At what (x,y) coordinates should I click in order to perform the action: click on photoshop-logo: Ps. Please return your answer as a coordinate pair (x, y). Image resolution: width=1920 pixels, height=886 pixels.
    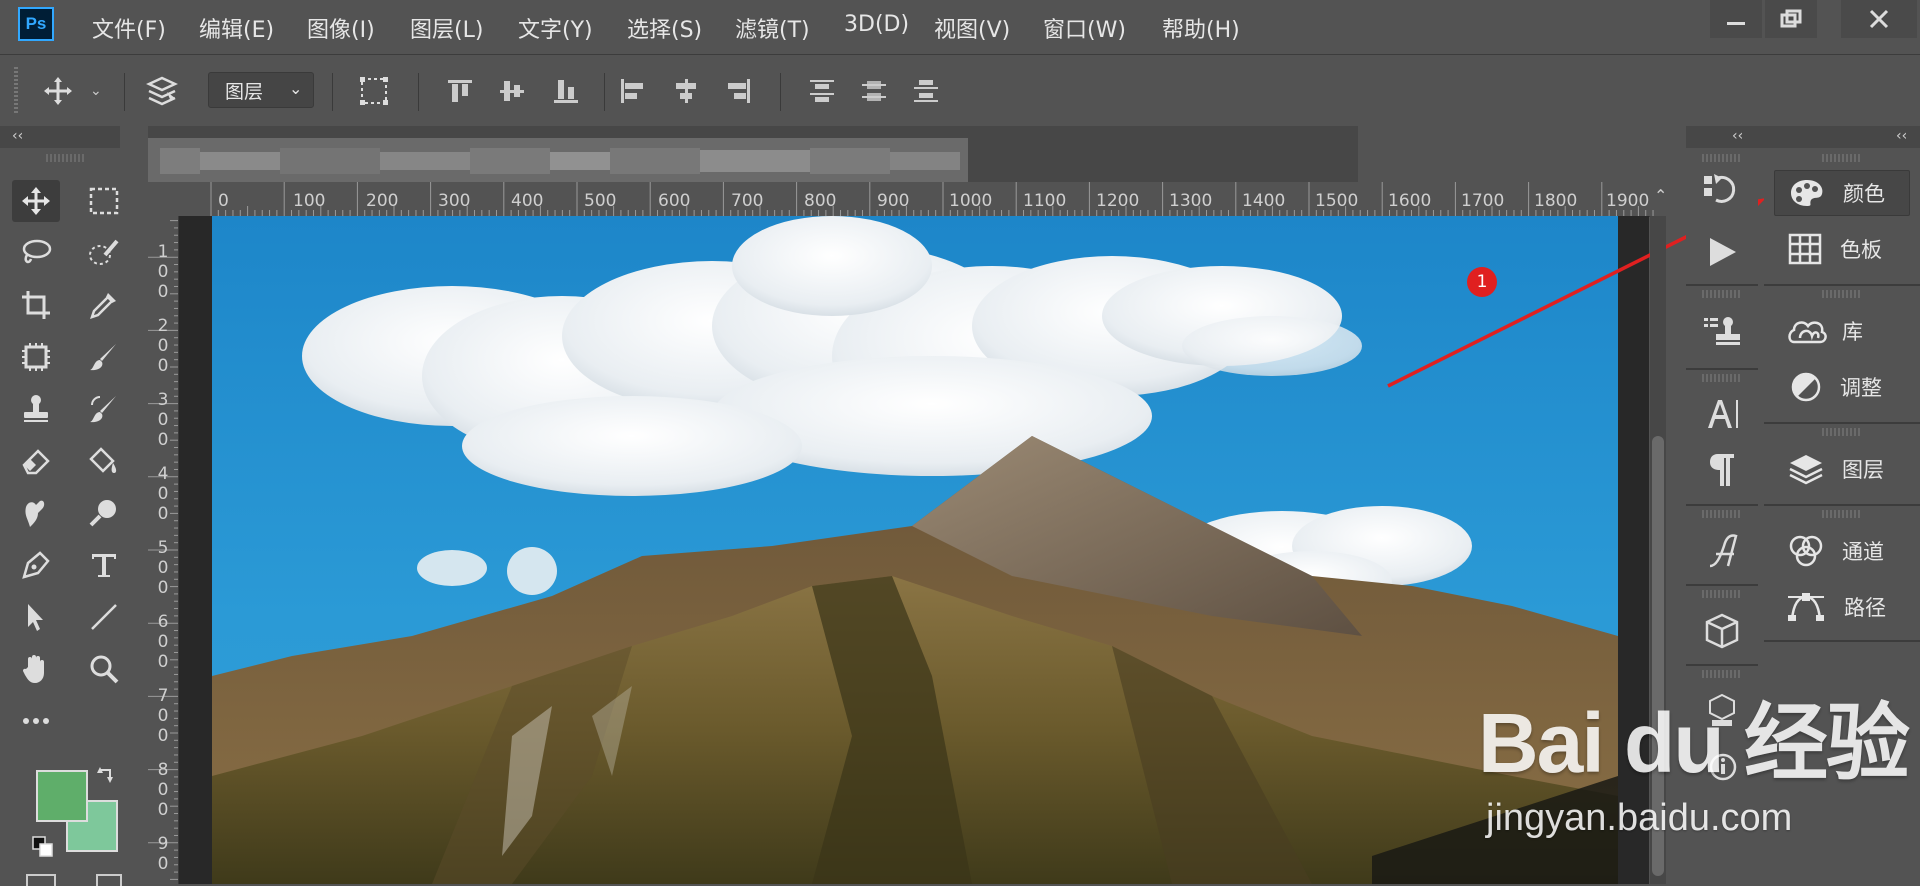
    Looking at the image, I should click on (36, 24).